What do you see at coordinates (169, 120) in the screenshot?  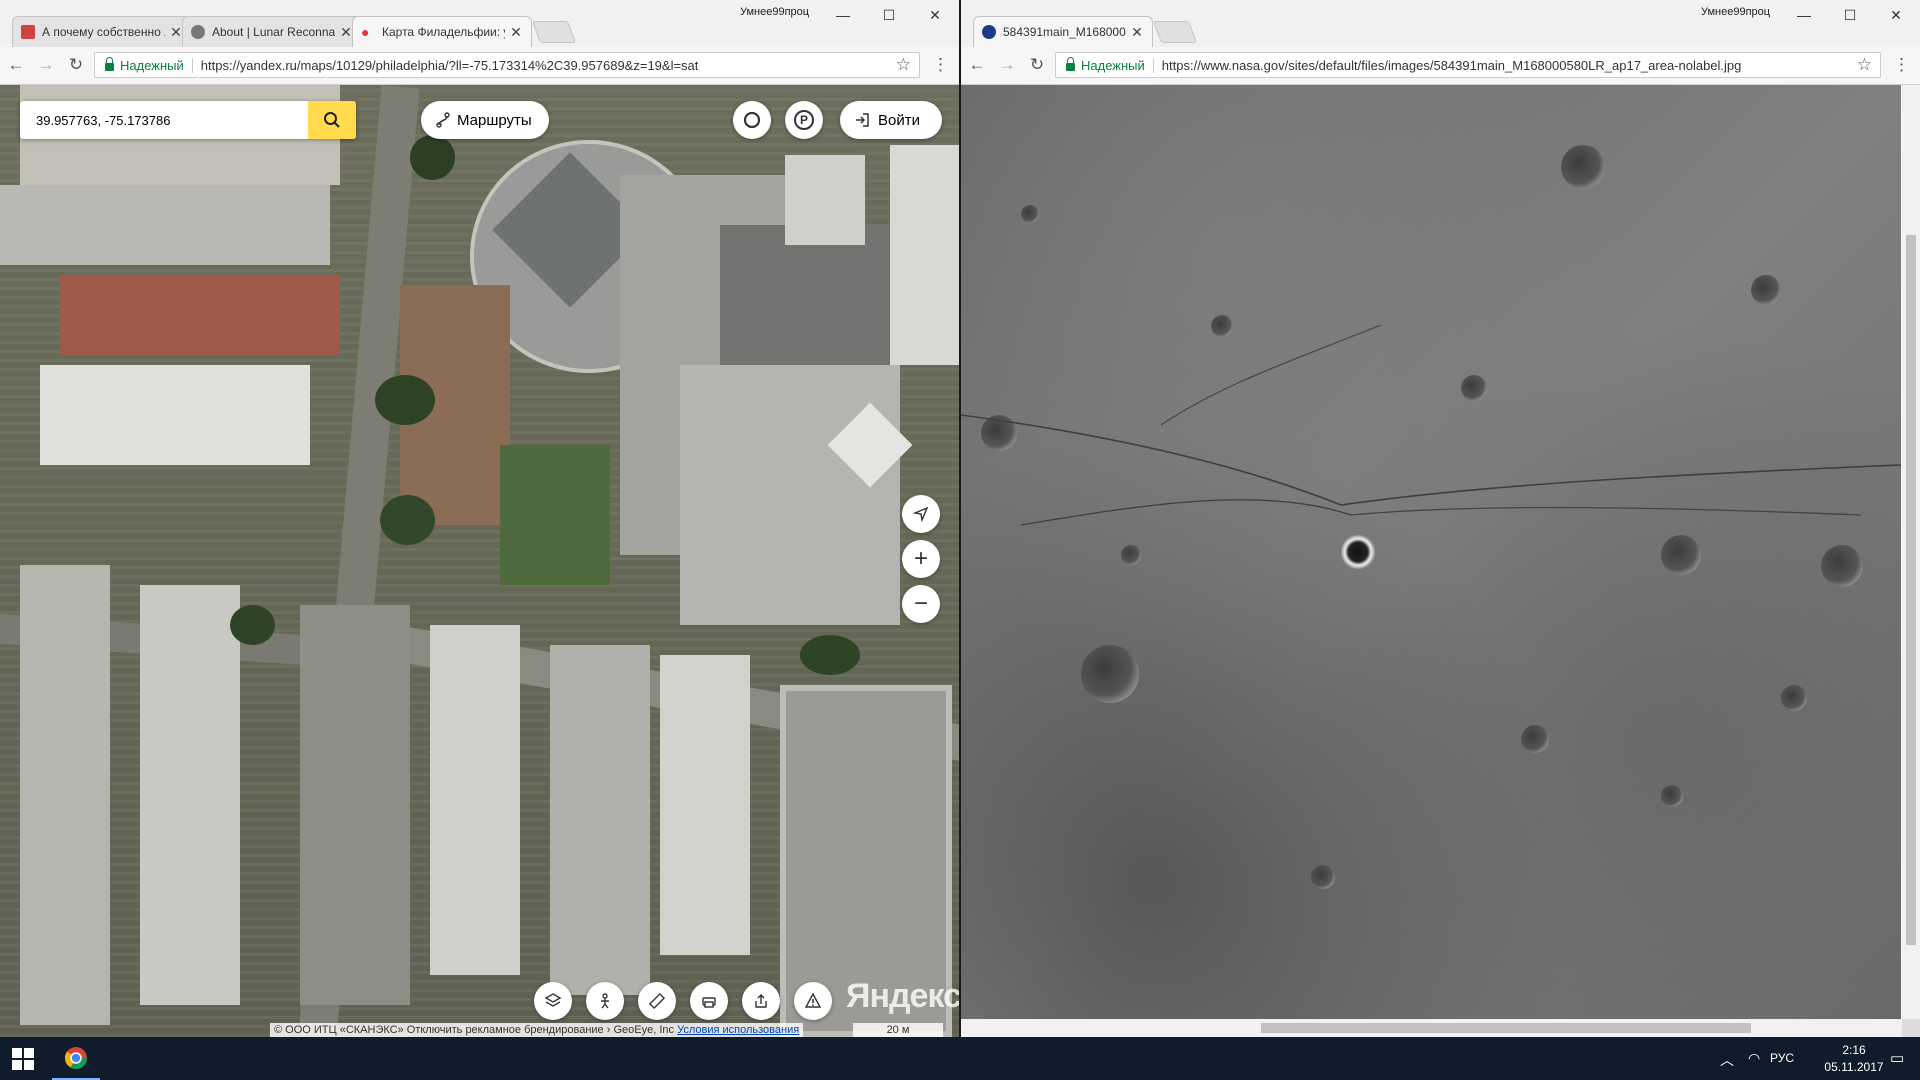 I see `search-input` at bounding box center [169, 120].